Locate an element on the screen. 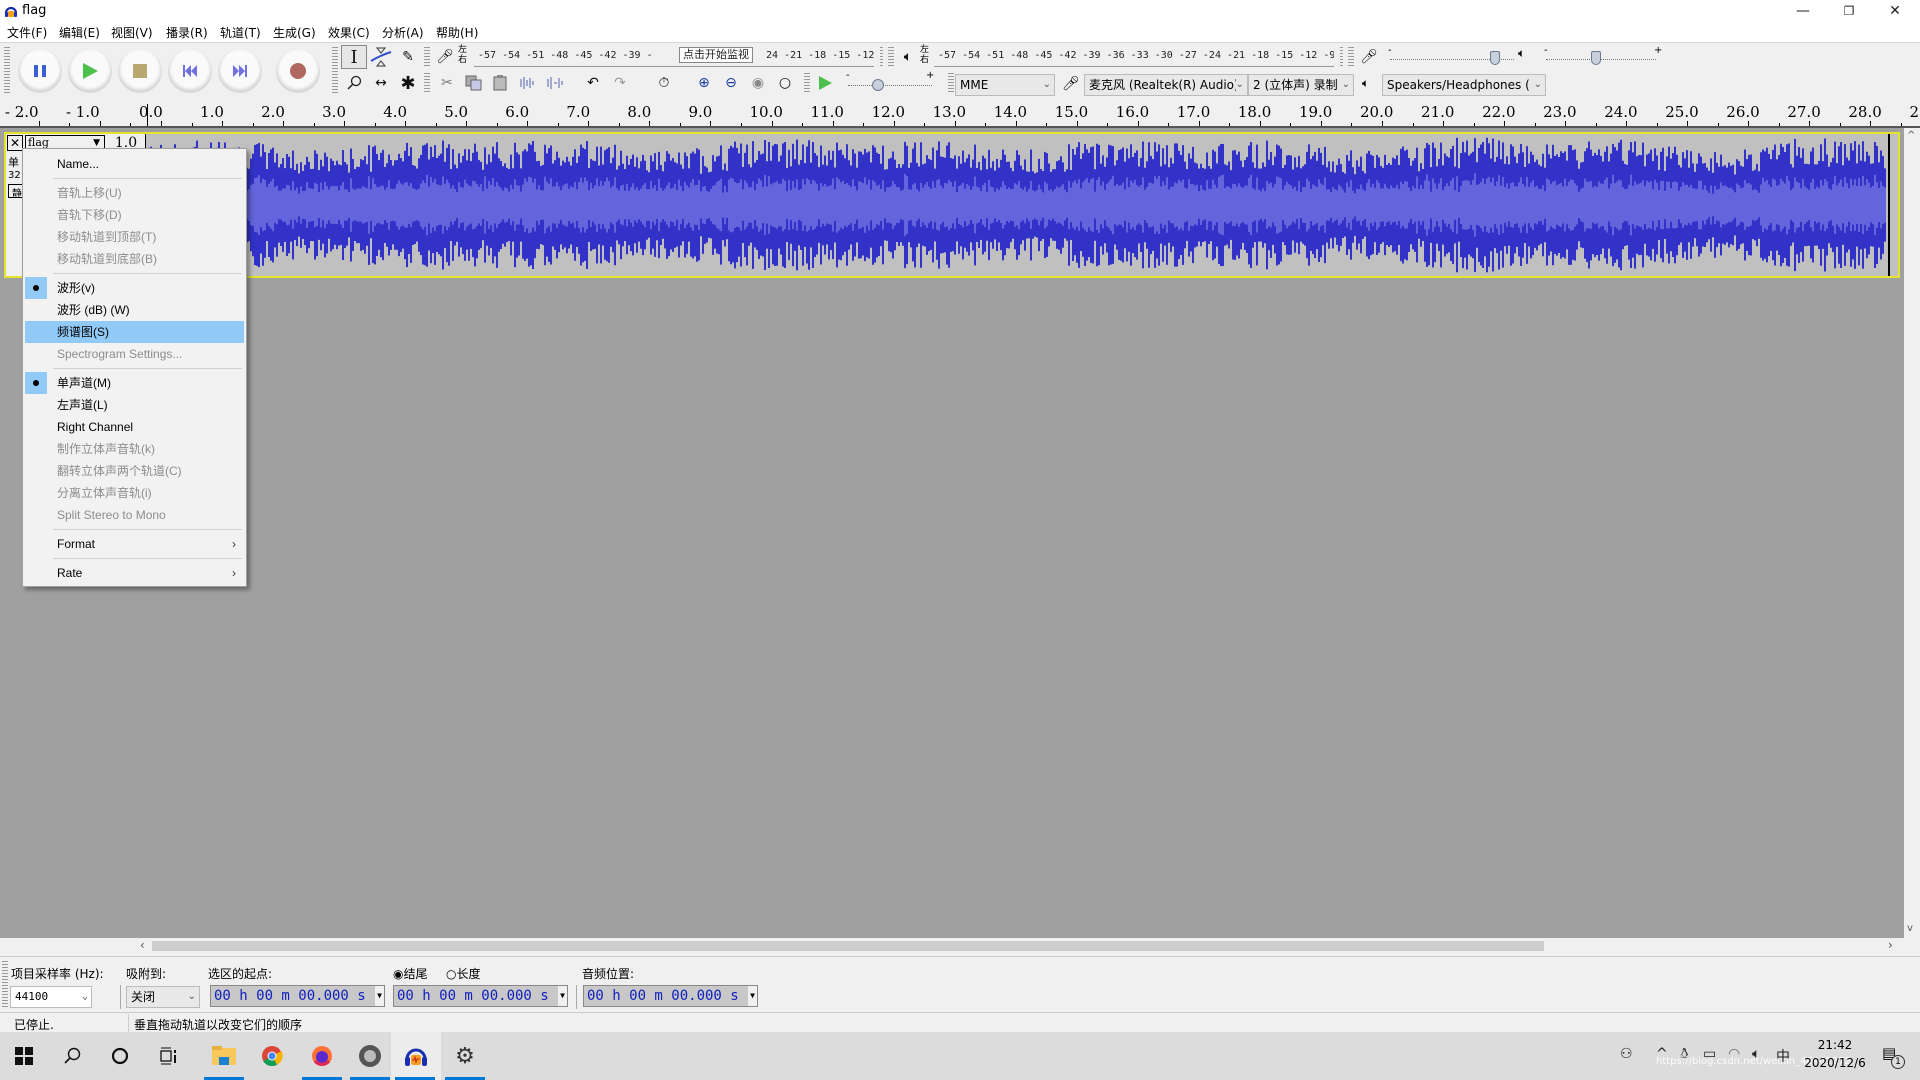 Image resolution: width=1920 pixels, height=1080 pixels. silence-button is located at coordinates (555, 83).